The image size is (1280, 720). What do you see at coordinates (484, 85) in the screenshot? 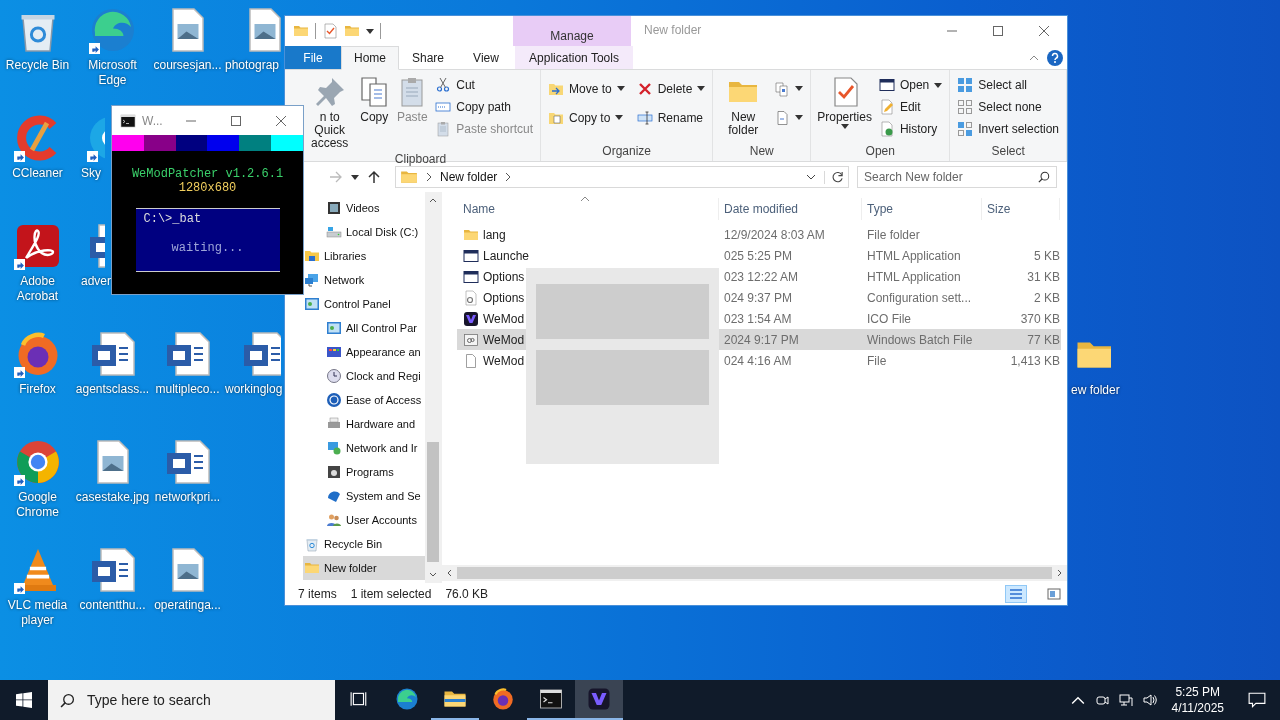
I see `cut-button: Cut` at bounding box center [484, 85].